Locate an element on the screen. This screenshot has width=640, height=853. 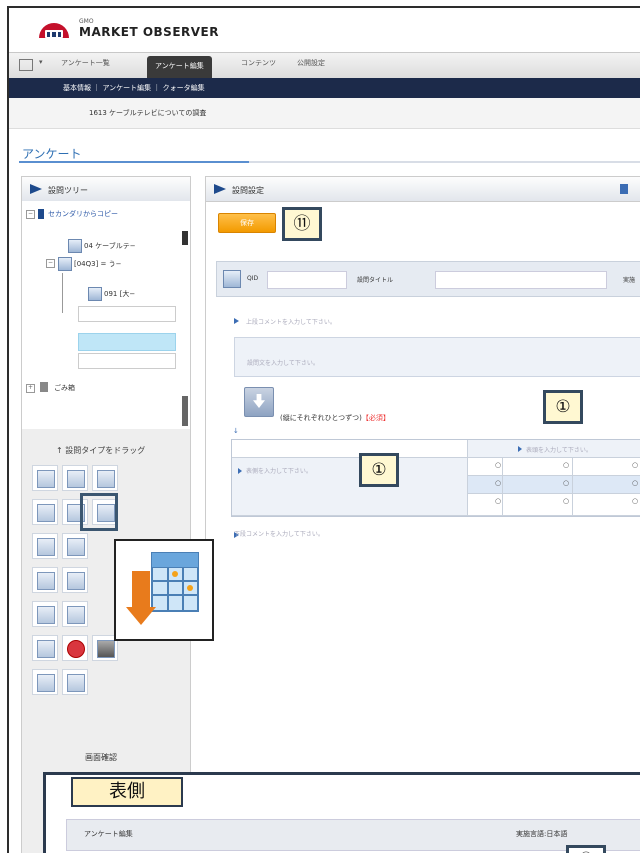
top-comment-input: 上段コメントを入力して下さい。 is located at coordinates (291, 321).